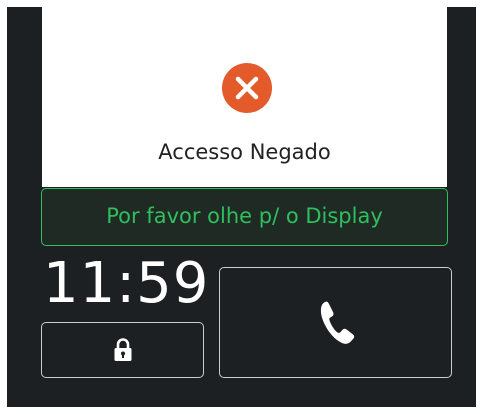  I want to click on lock-icon, so click(123, 349).